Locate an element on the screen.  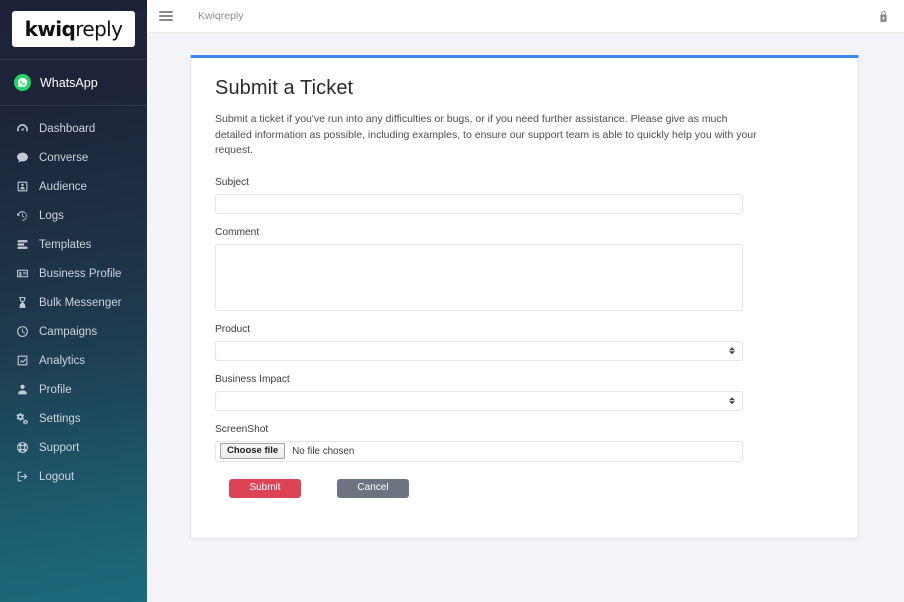
chat-bubble-icon is located at coordinates (22, 158).